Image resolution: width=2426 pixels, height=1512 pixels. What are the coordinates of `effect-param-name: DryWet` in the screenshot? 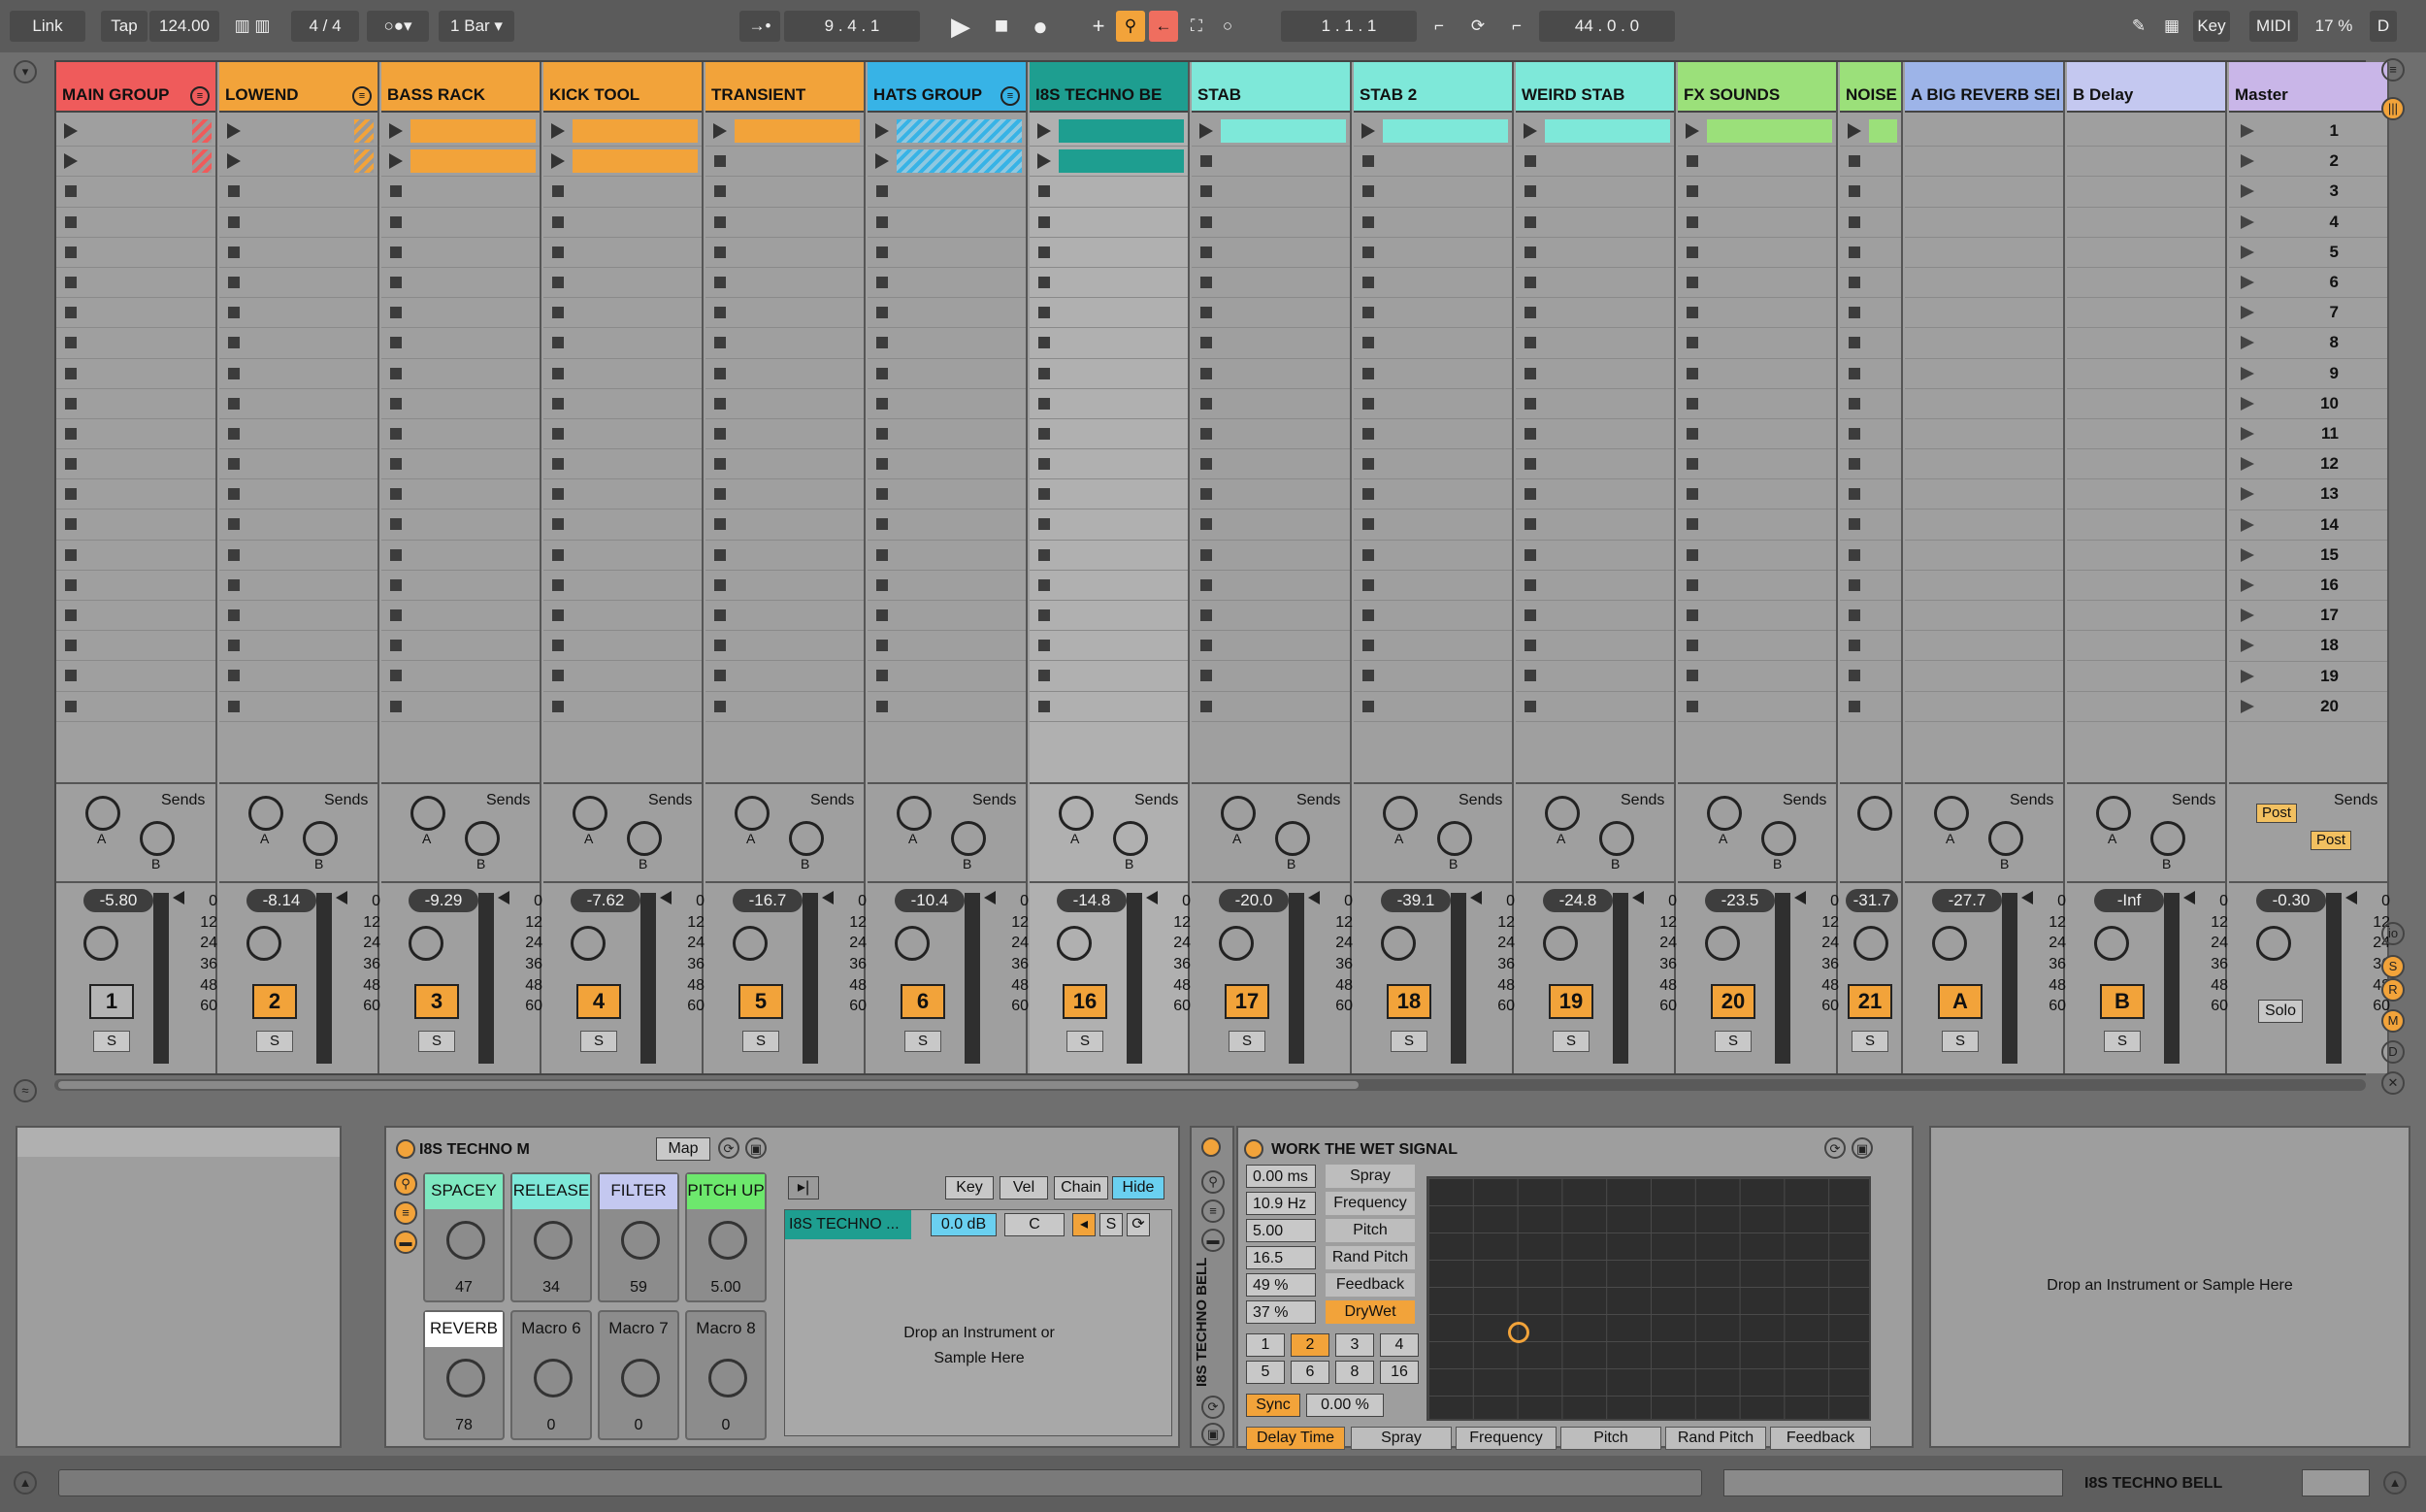 It's located at (1370, 1312).